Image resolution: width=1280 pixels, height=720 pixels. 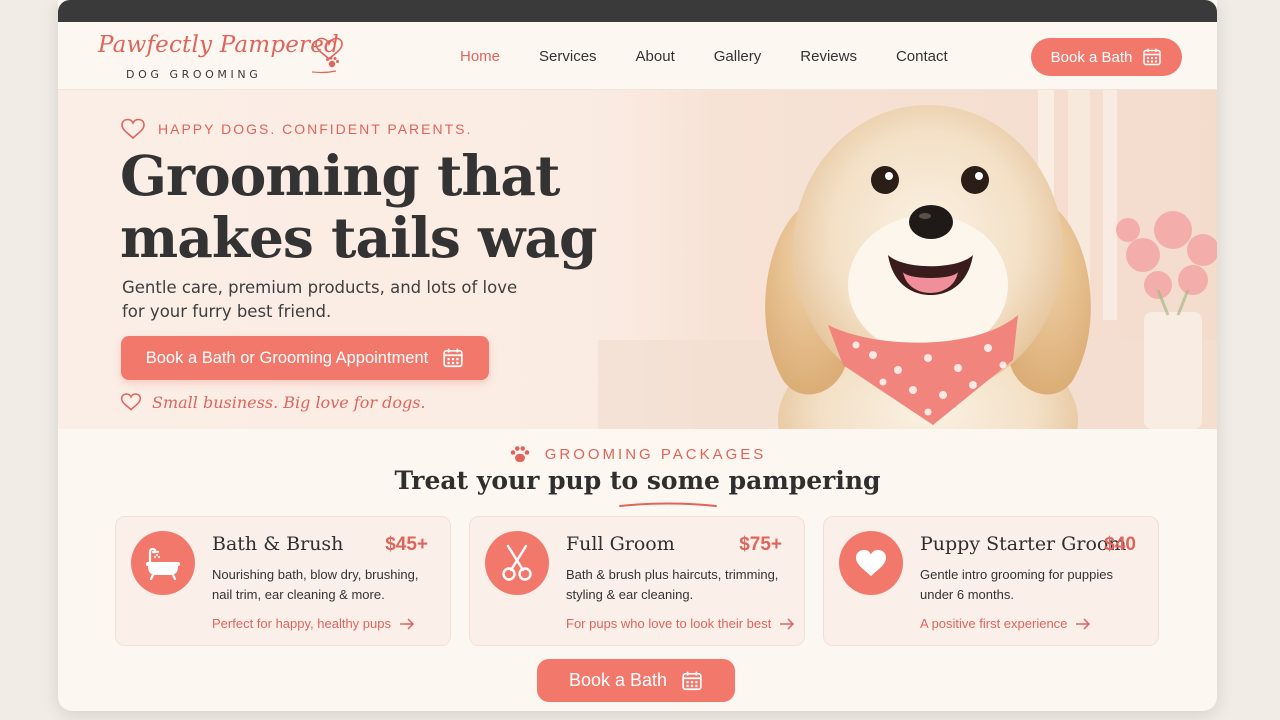 I want to click on hero-eyebrow: HAPPY DOGS. CONFIDENT PARENTS., so click(x=296, y=129).